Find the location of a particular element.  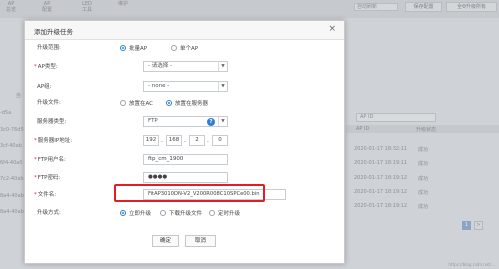

nav-item-label: 总览 is located at coordinates (11, 10).